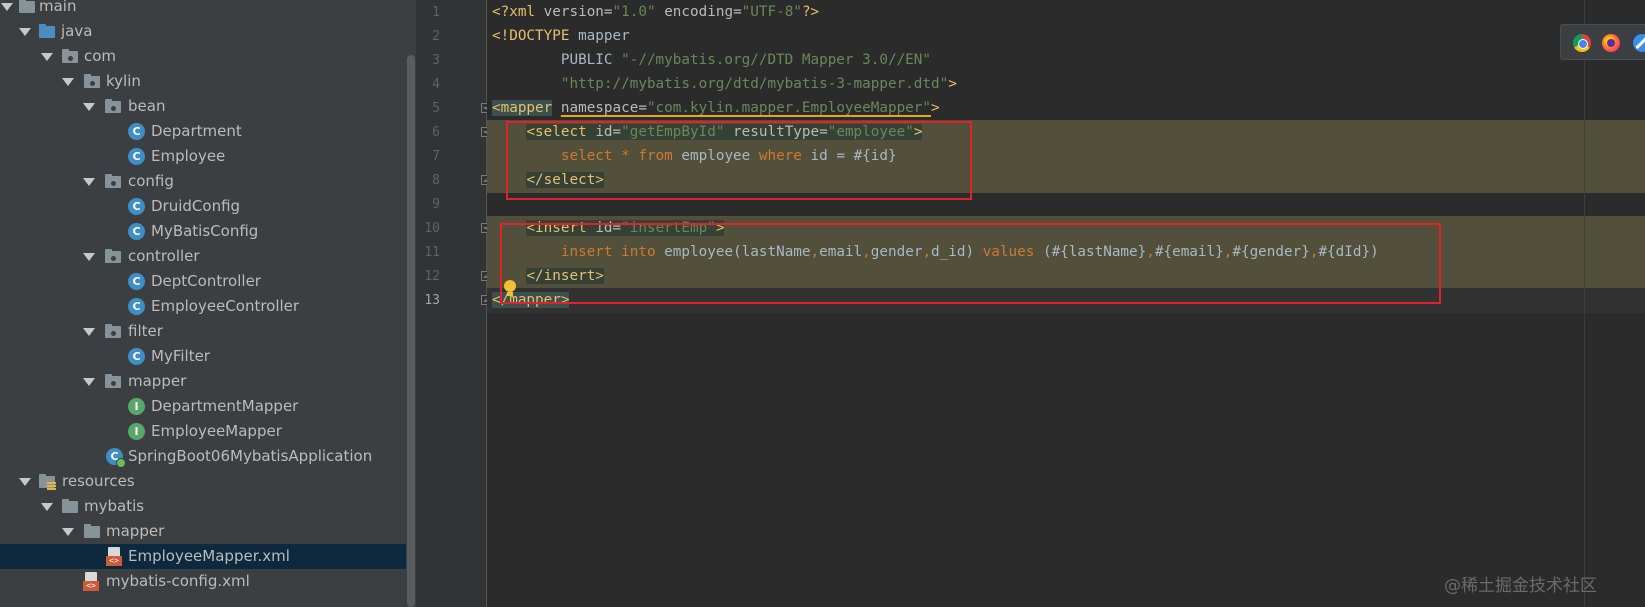 This screenshot has width=1645, height=607. What do you see at coordinates (123, 81) in the screenshot?
I see `tree-item-label: kylin` at bounding box center [123, 81].